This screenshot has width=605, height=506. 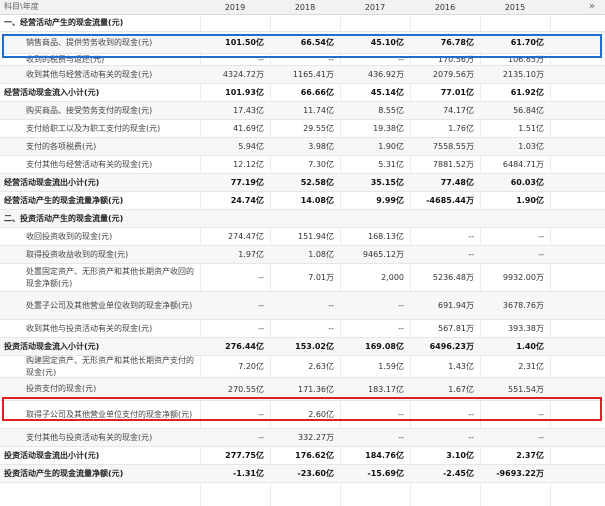 I want to click on row-value-2018: 7.30亿, so click(x=321, y=164).